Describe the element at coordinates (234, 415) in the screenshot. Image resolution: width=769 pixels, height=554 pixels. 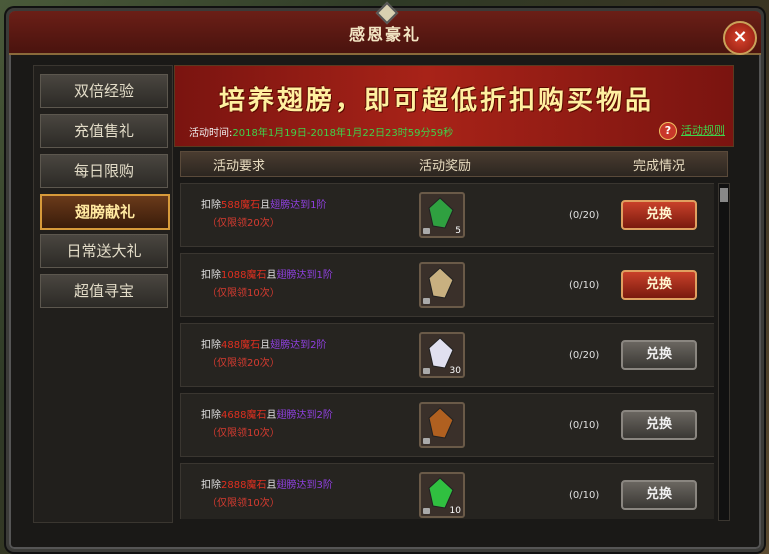
I see `cost-amount: 4688` at that location.